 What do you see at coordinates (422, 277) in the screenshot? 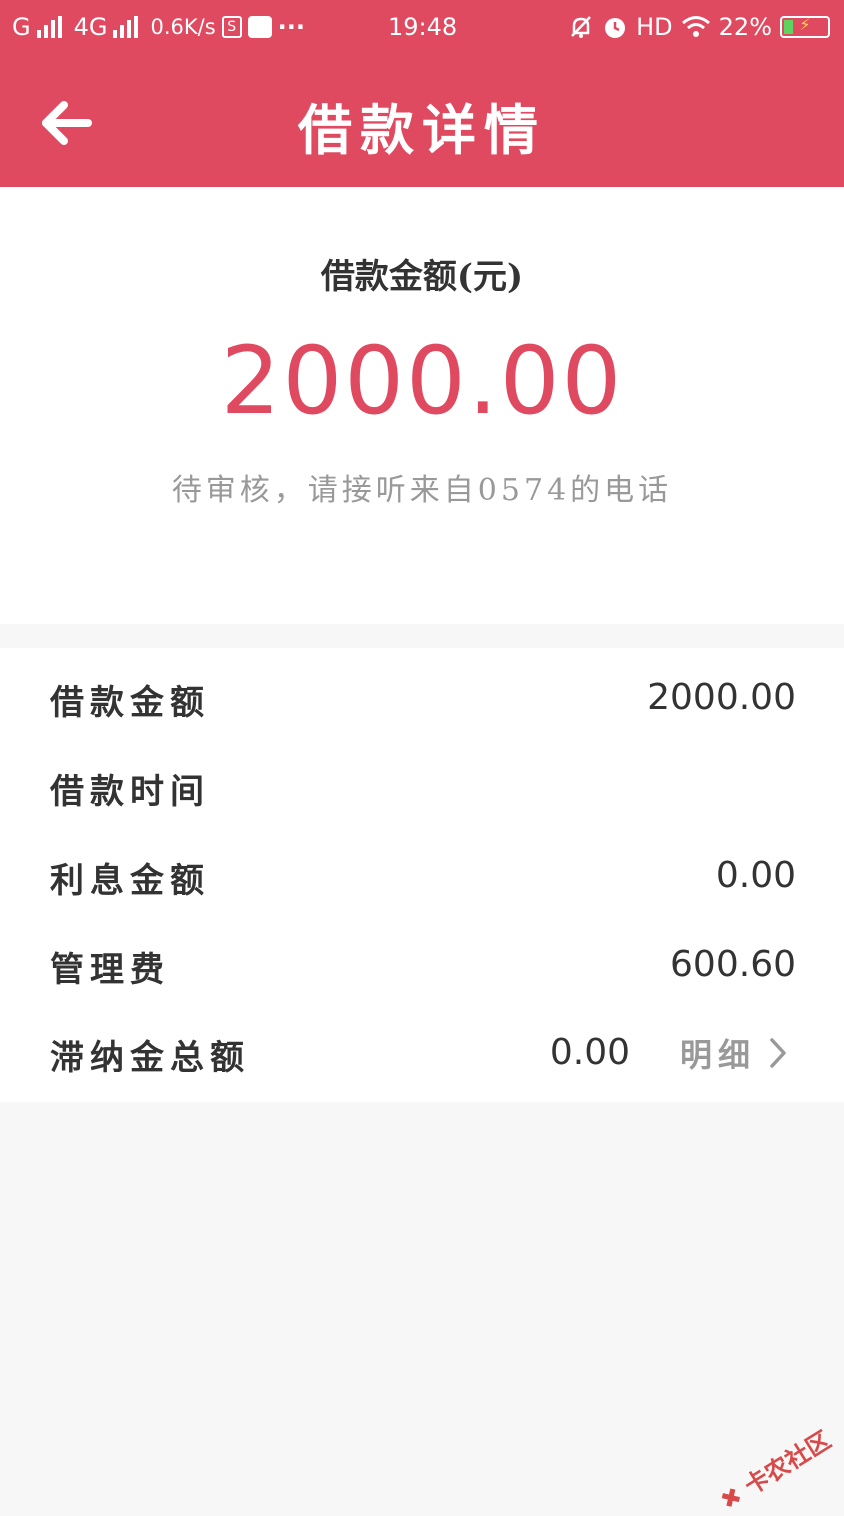
I see `loan-amount-label: 借款金额(元)` at bounding box center [422, 277].